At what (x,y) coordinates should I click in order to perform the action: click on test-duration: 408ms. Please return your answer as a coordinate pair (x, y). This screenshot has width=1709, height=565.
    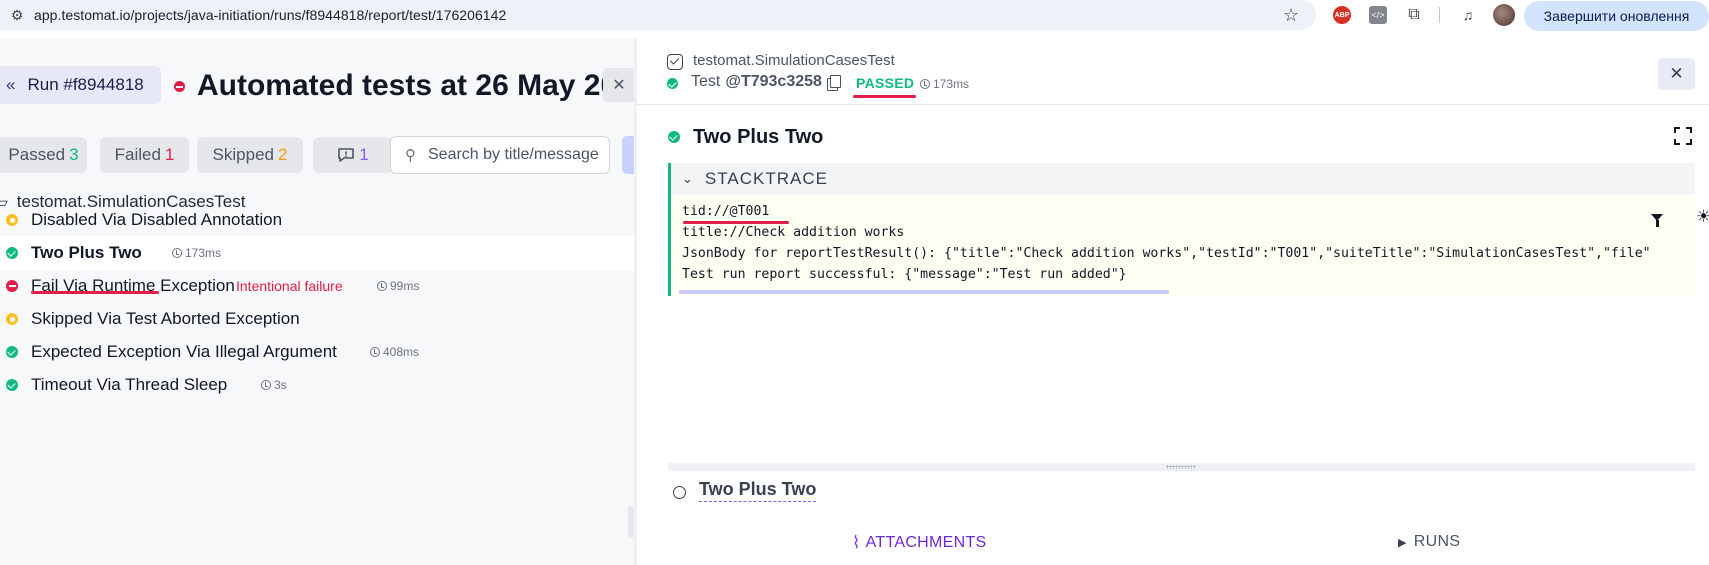
    Looking at the image, I should click on (394, 352).